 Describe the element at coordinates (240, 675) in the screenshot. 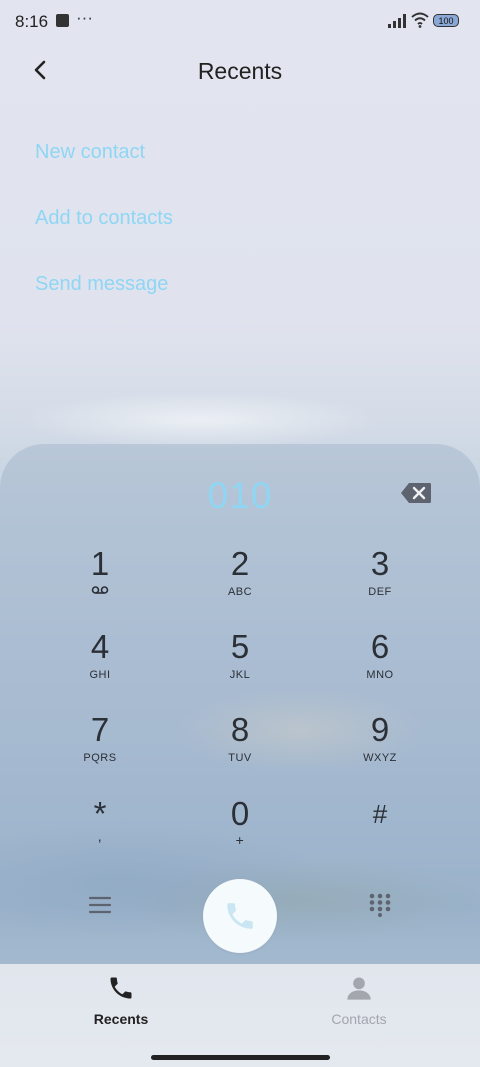

I see `key-letters: JKL` at that location.